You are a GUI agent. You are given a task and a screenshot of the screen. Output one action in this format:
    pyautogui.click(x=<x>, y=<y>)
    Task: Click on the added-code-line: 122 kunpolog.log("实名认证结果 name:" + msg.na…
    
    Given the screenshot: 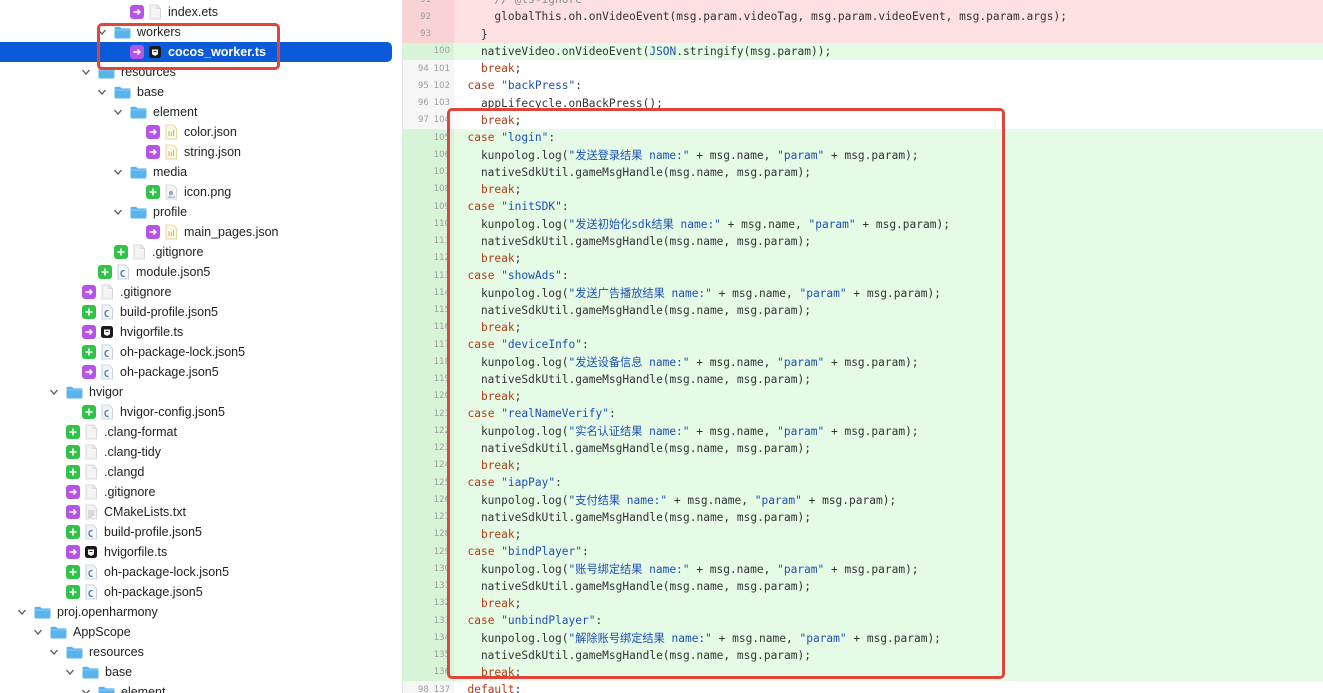 What is the action you would take?
    pyautogui.click(x=862, y=431)
    